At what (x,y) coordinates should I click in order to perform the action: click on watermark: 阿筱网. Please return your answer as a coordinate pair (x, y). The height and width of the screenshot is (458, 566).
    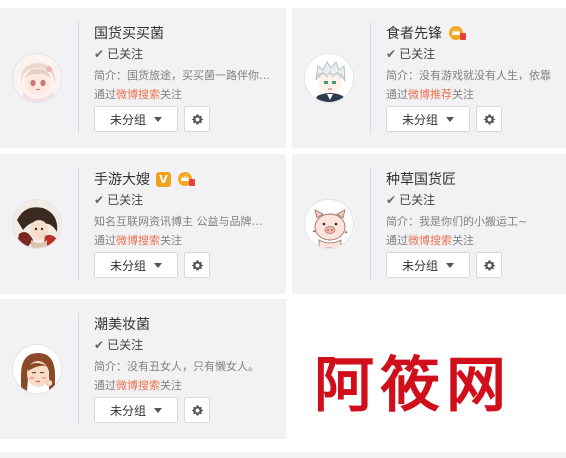
    Looking at the image, I should click on (413, 386).